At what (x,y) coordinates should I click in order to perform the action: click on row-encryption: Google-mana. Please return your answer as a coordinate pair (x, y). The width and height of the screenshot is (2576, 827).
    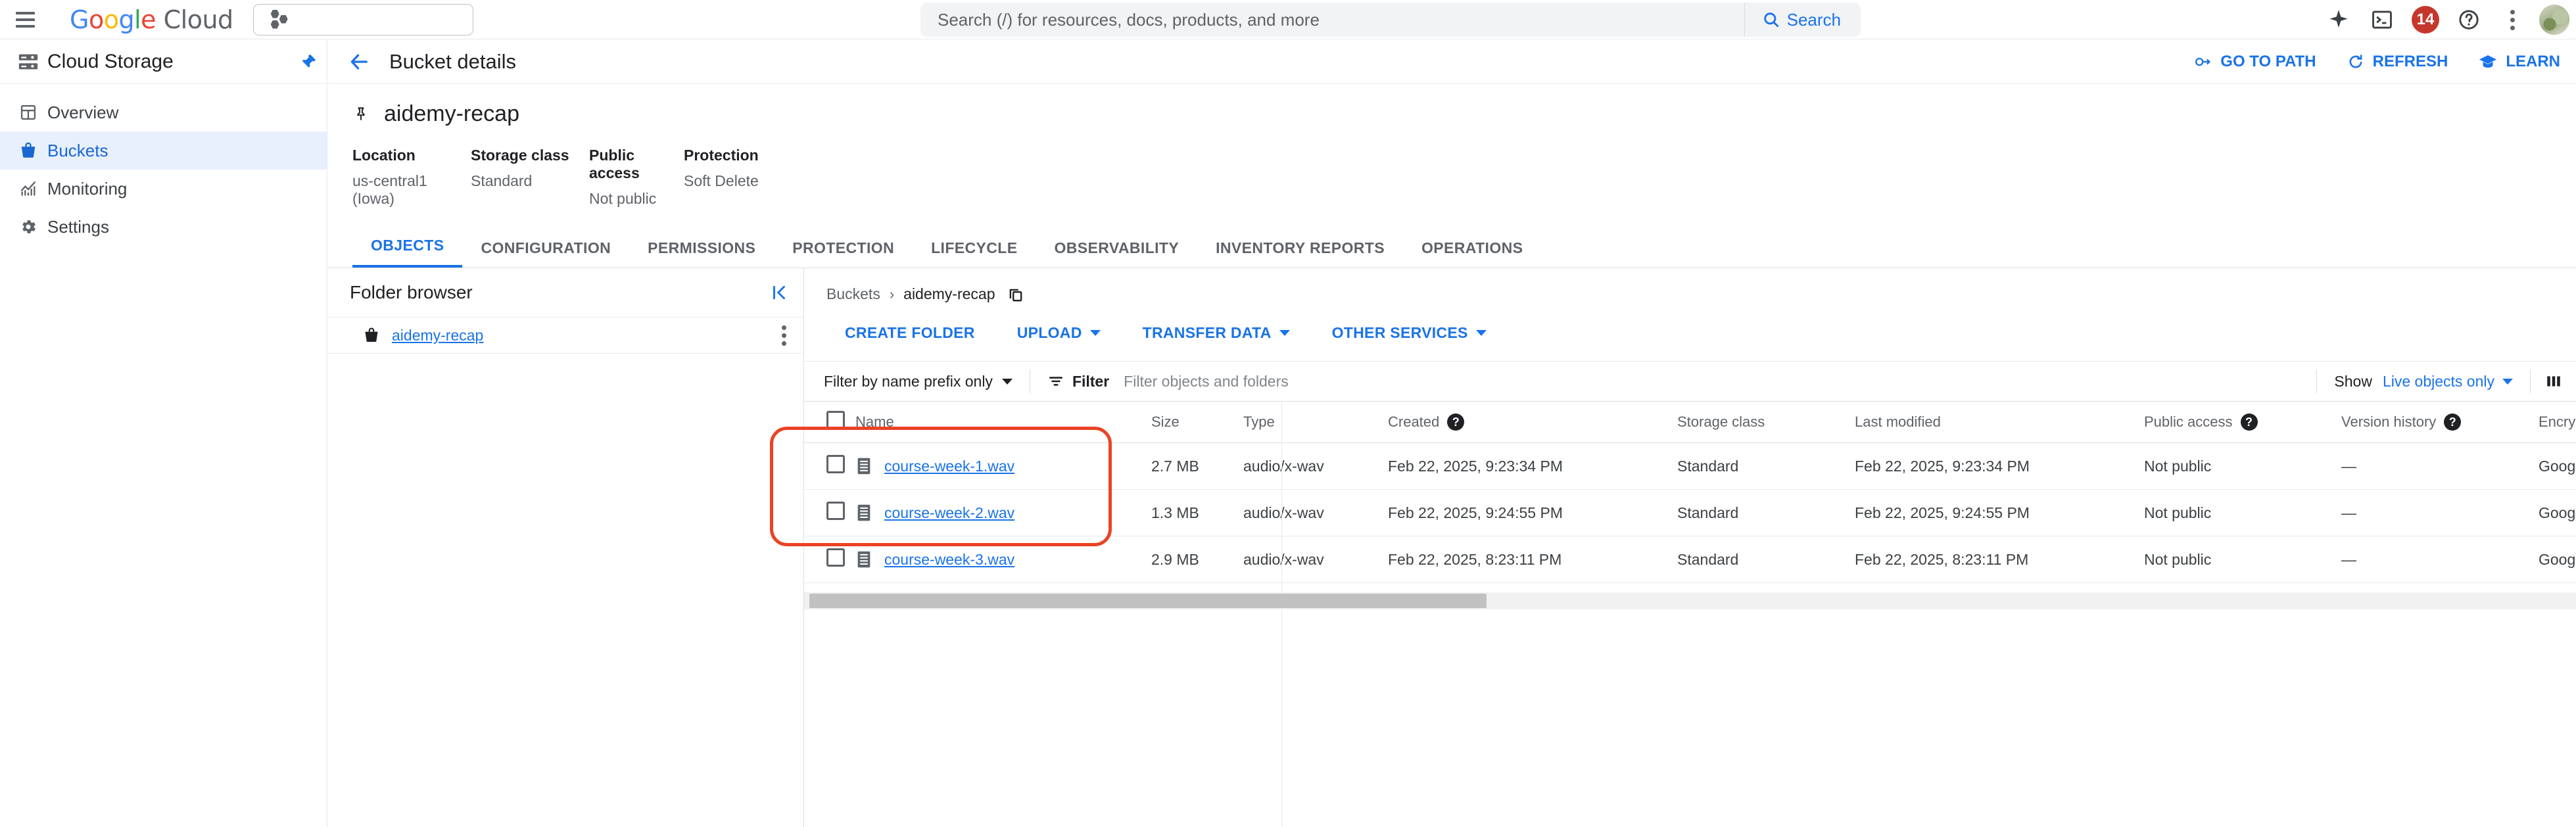
    Looking at the image, I should click on (2557, 466).